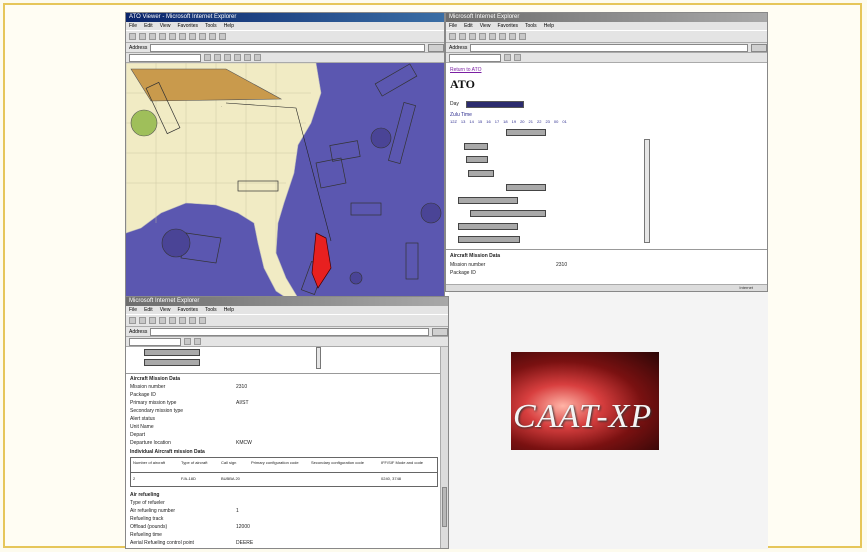 The image size is (867, 552). What do you see at coordinates (148, 387) in the screenshot?
I see `field-label: Mission number` at bounding box center [148, 387].